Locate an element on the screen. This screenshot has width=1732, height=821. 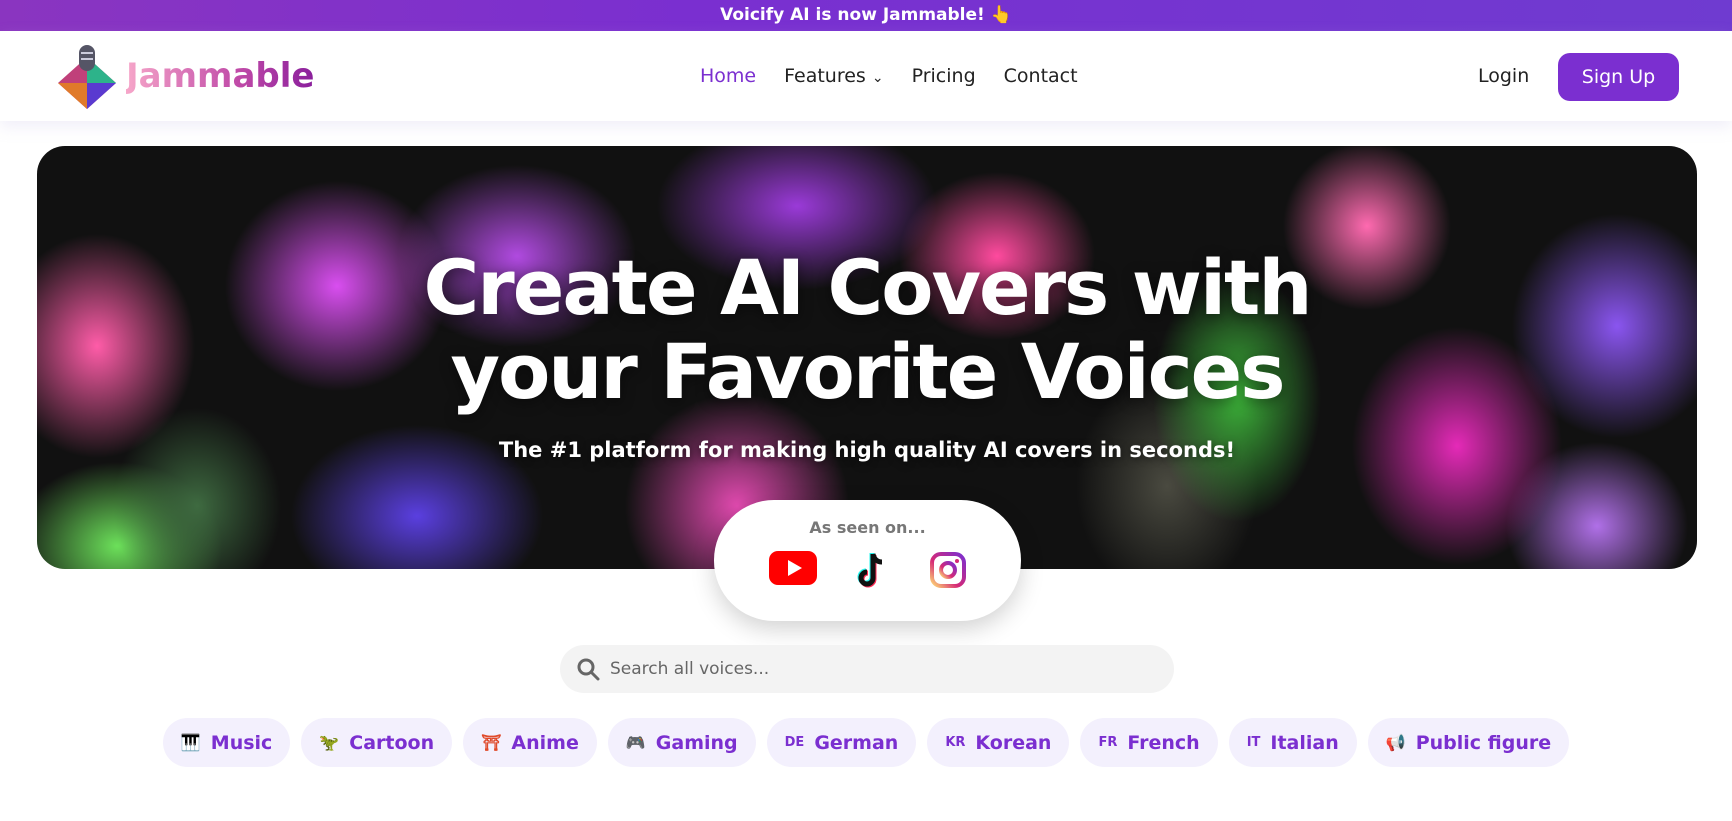
megaphone-icon: 📢 is located at coordinates (1395, 742).